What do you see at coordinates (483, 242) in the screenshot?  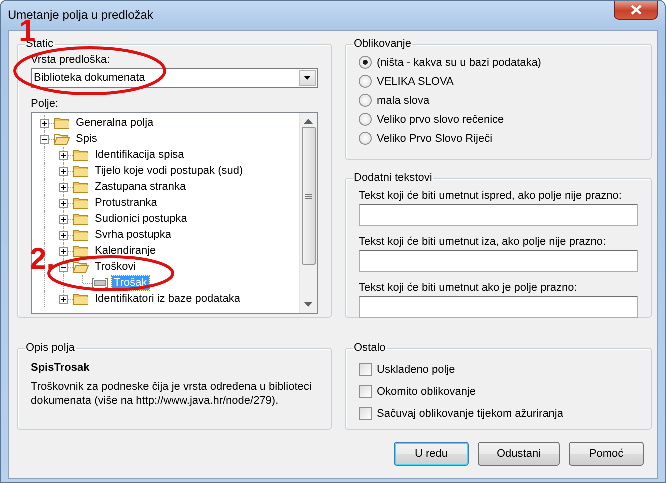 I see `field-label: Tekst koji će biti umetnut iza, ako polje nije prazno:` at bounding box center [483, 242].